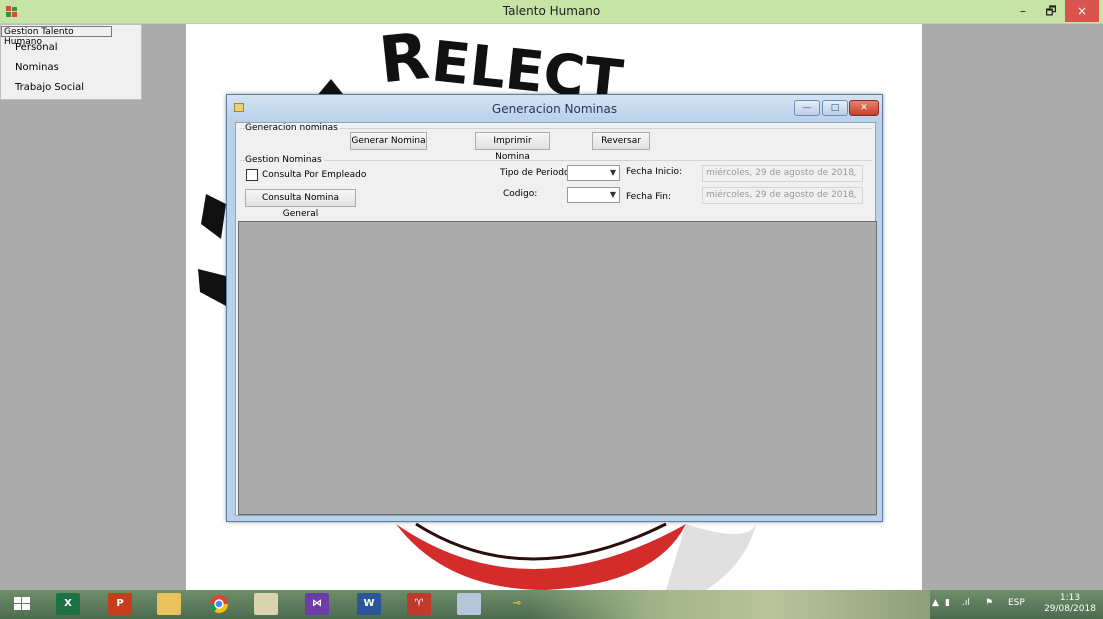 Image resolution: width=1103 pixels, height=619 pixels. I want to click on taskbar-clock: 1:13 29/08/2018, so click(1070, 604).